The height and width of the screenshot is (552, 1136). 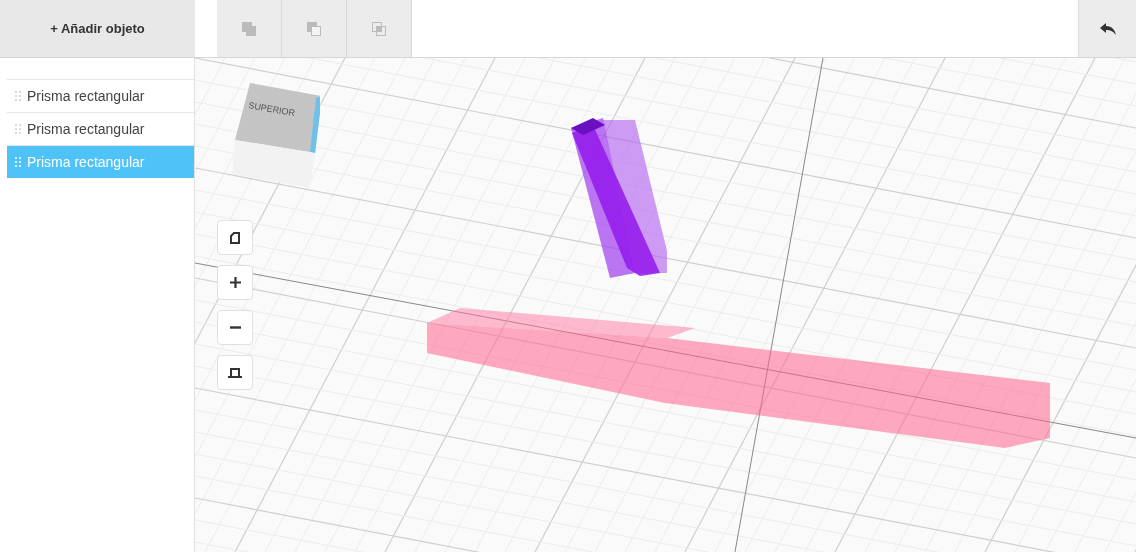 I want to click on front-view-button, so click(x=235, y=372).